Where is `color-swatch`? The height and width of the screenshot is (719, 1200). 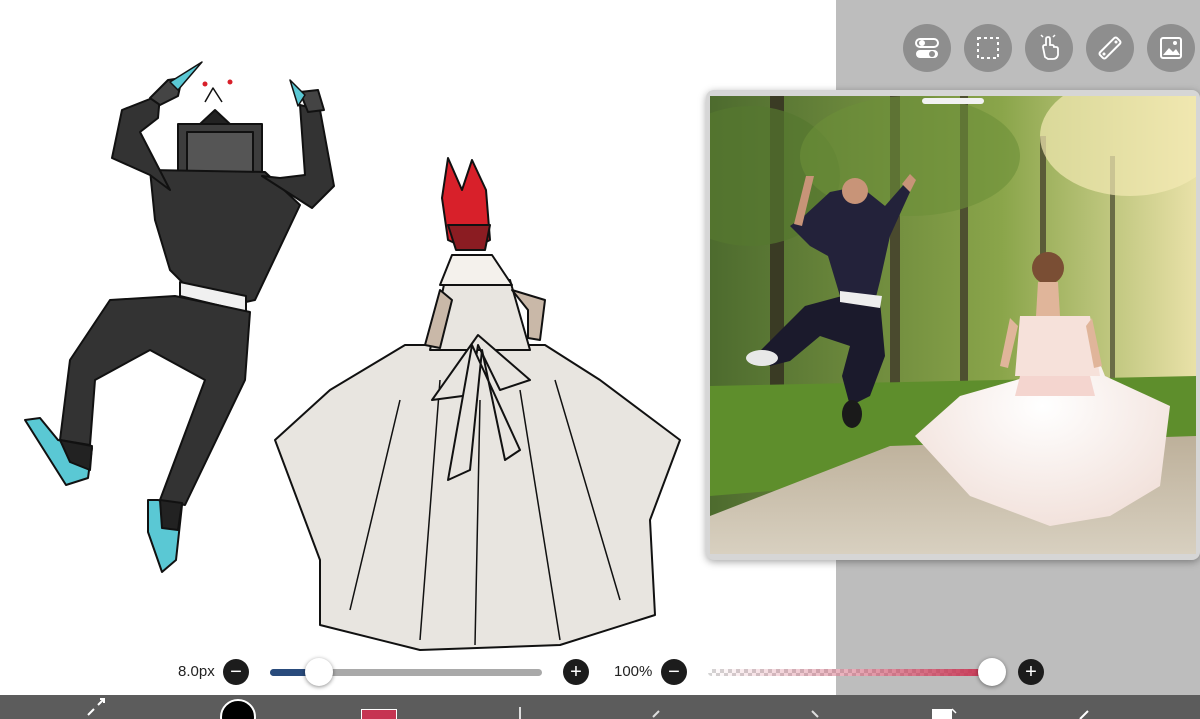 color-swatch is located at coordinates (379, 714).